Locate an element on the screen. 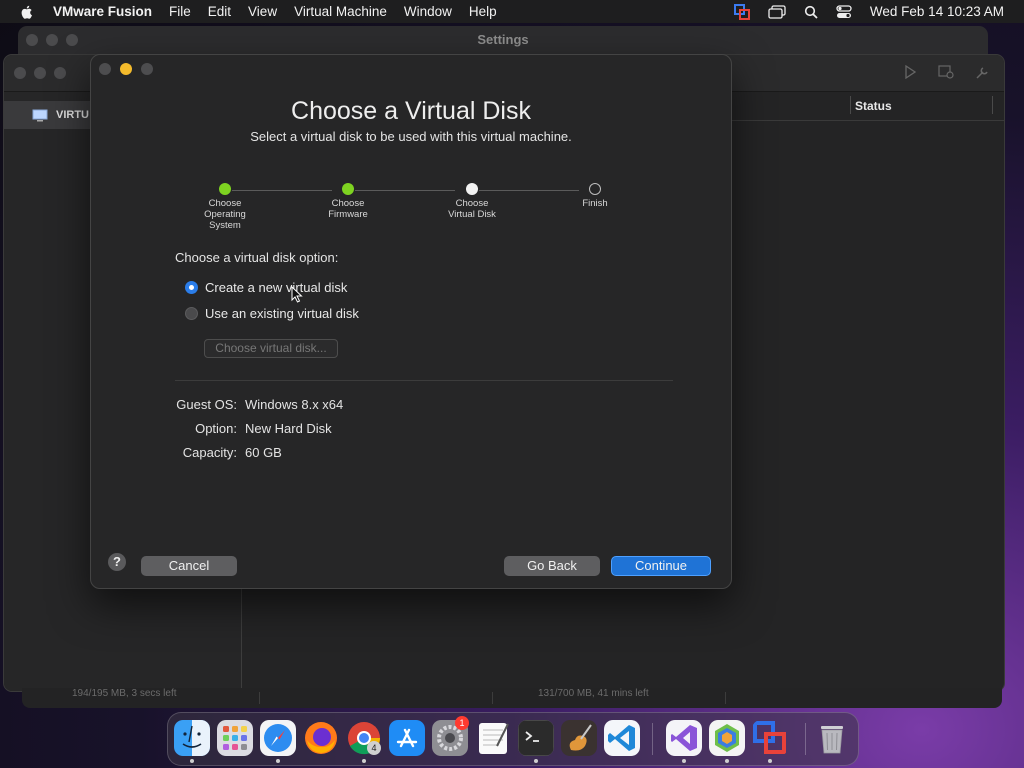  visual-studio-icon is located at coordinates (684, 738).